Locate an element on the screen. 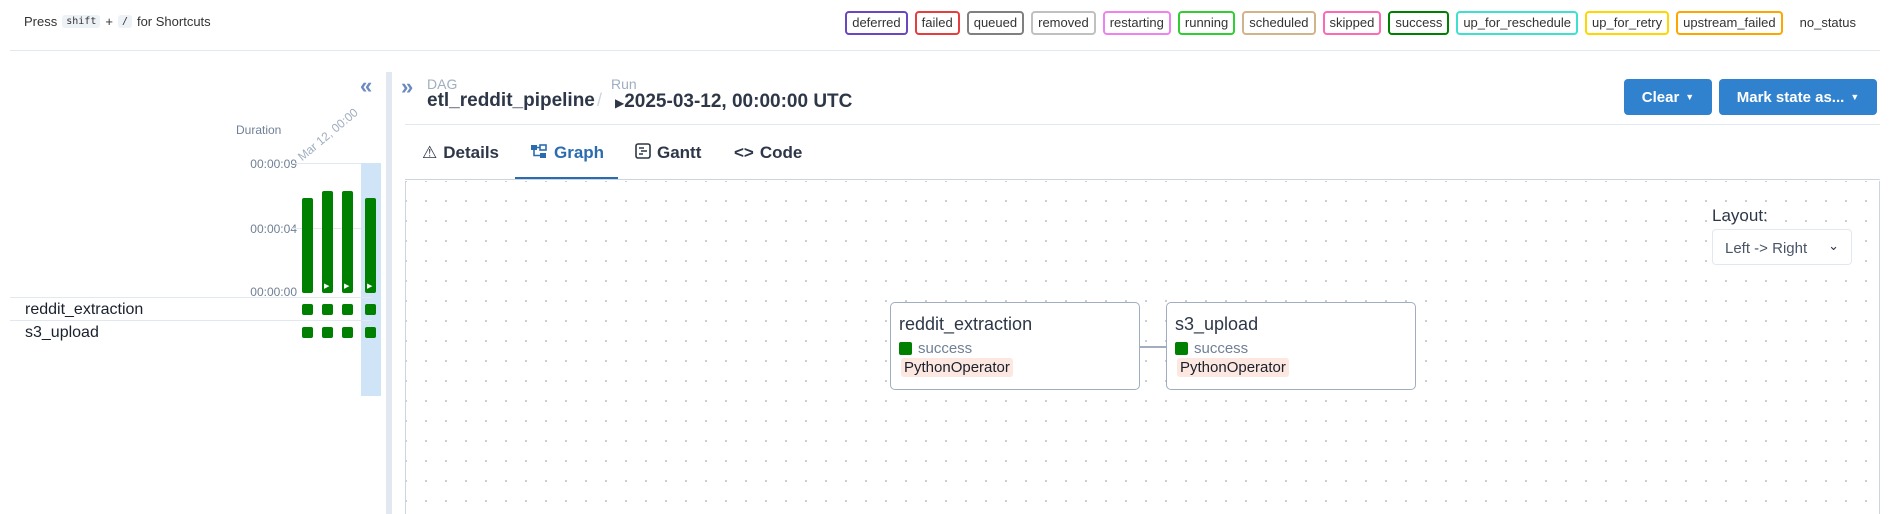 This screenshot has width=1890, height=514. legend-restarting: restarting is located at coordinates (1136, 23).